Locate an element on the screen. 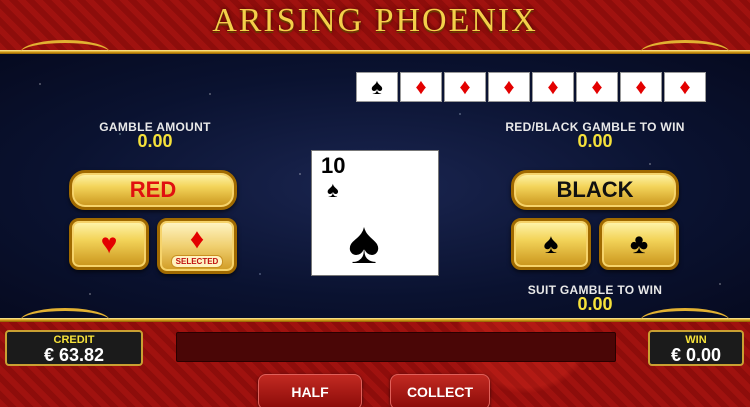  suit-gamble-value: 0.00 is located at coordinates (595, 304).